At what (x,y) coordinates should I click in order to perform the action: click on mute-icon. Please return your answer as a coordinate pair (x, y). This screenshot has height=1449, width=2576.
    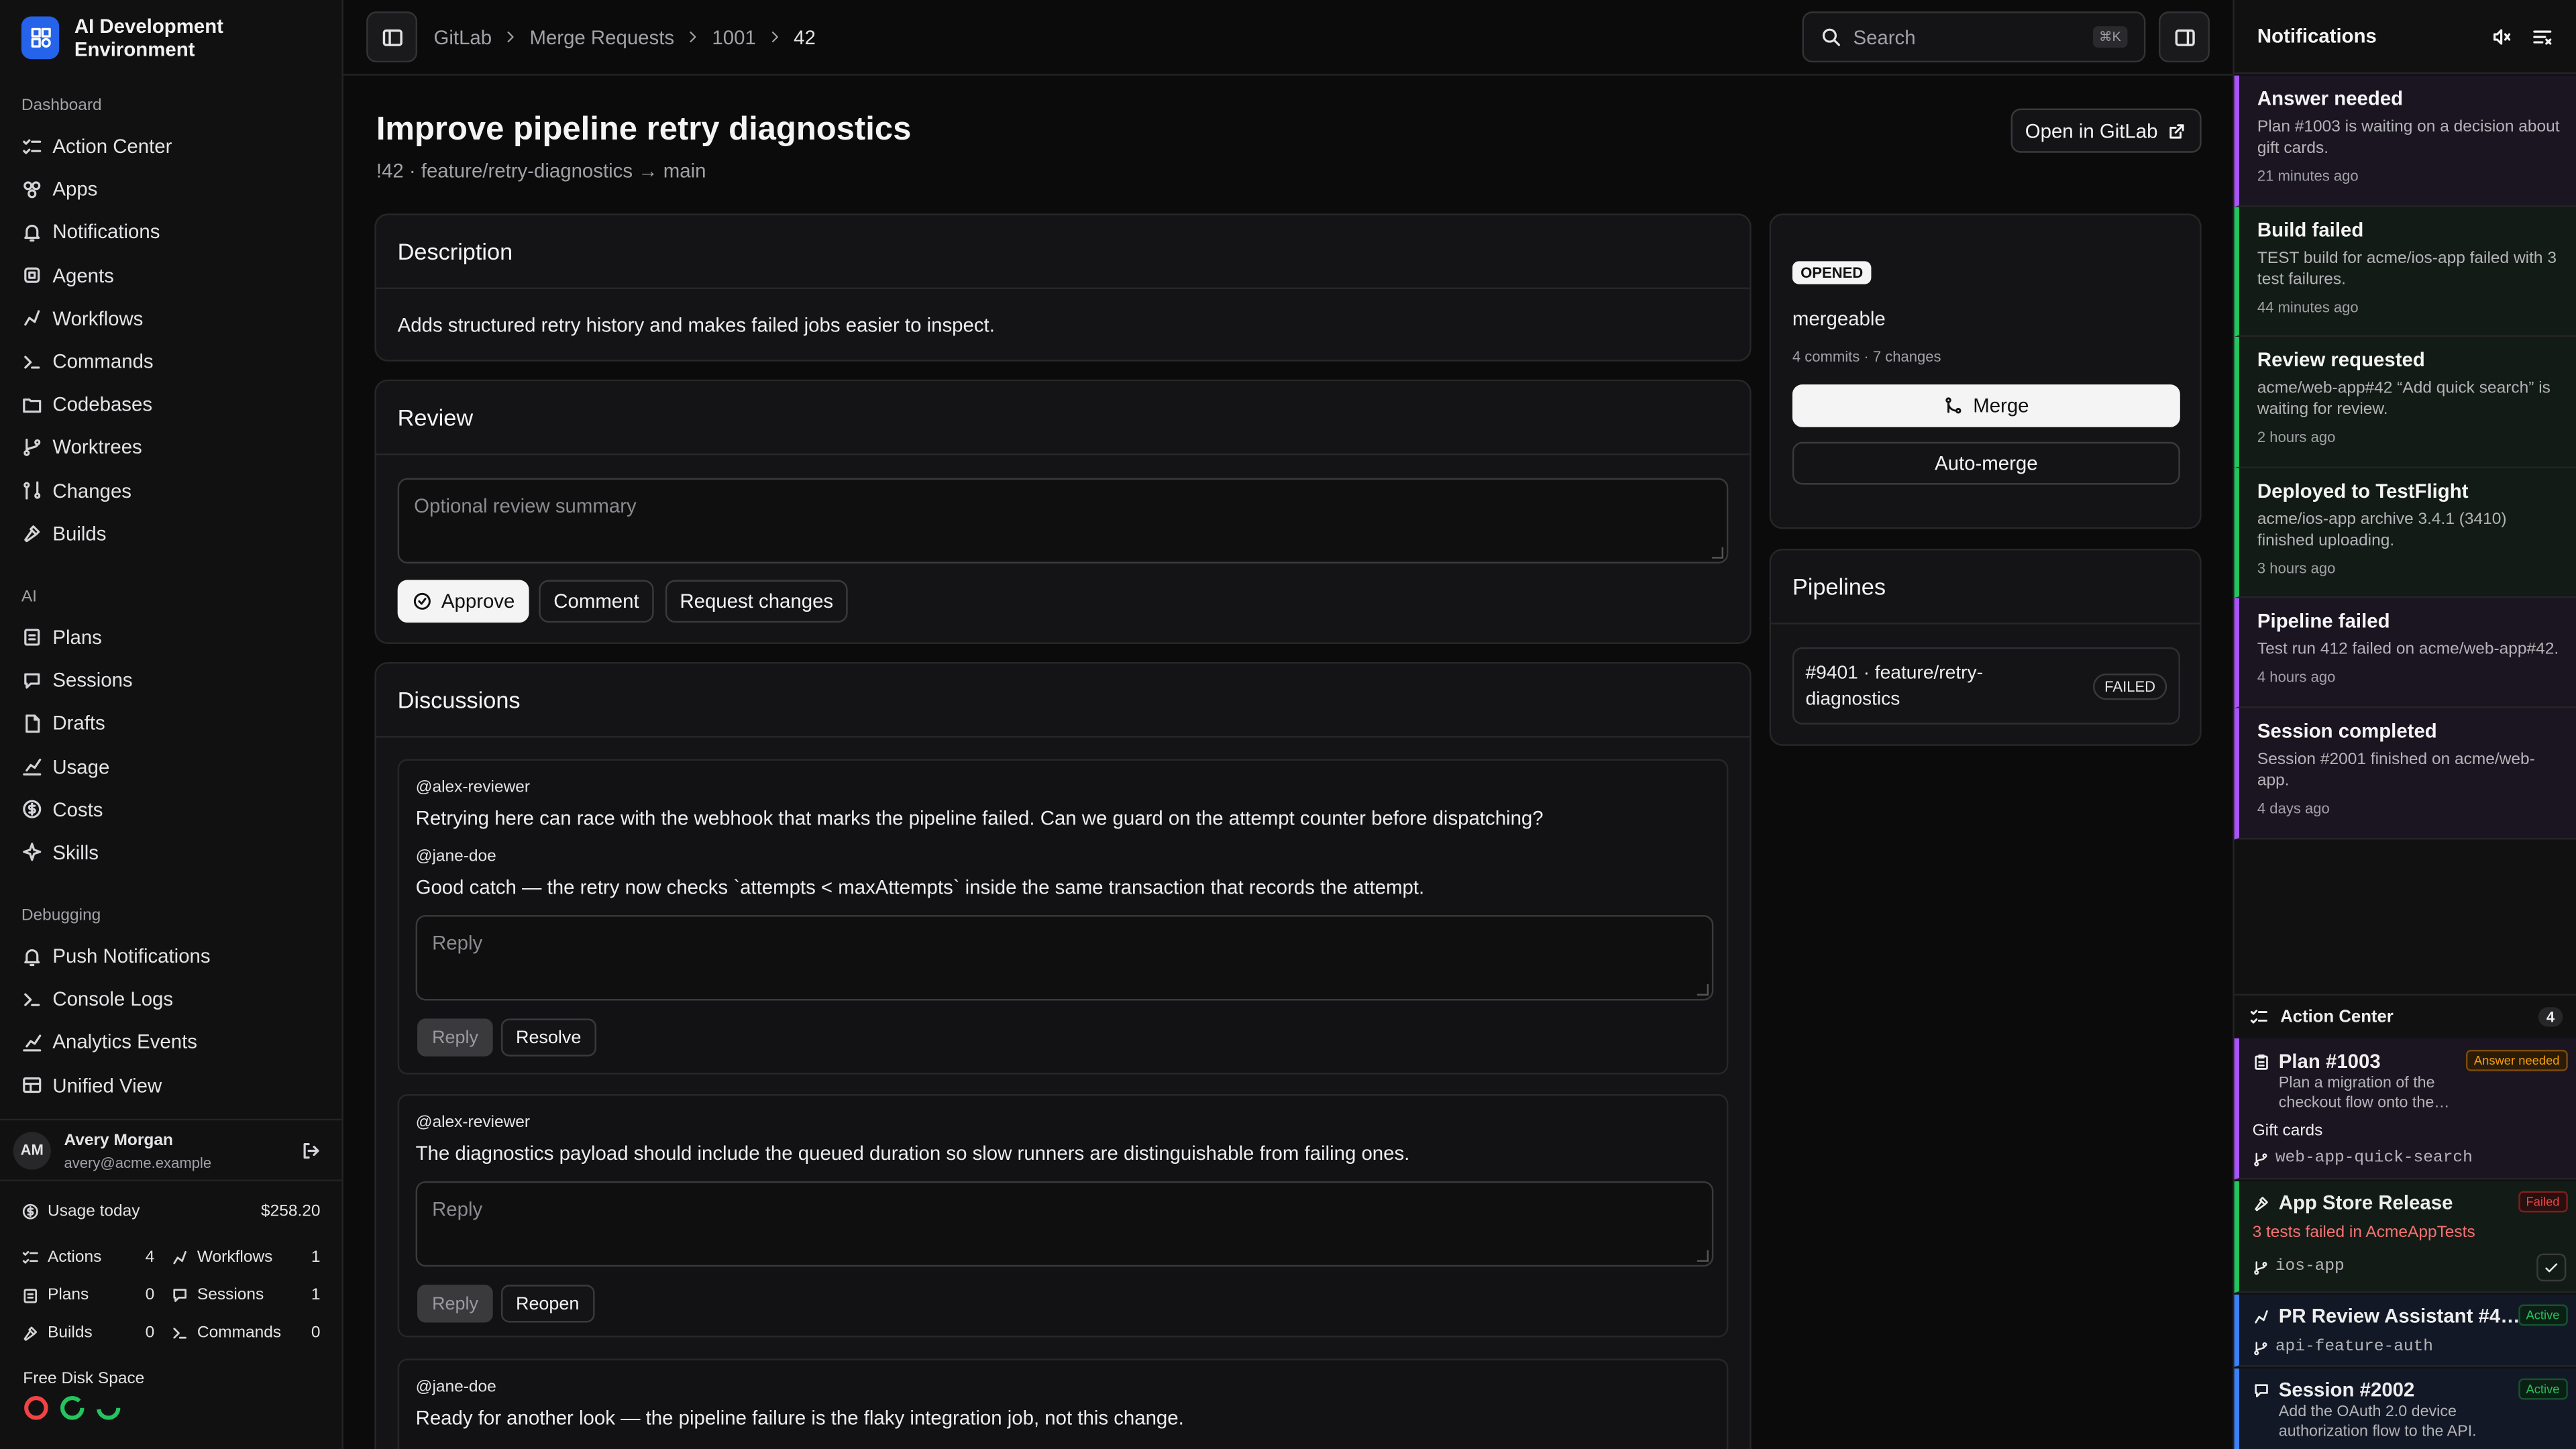
    Looking at the image, I should click on (2501, 36).